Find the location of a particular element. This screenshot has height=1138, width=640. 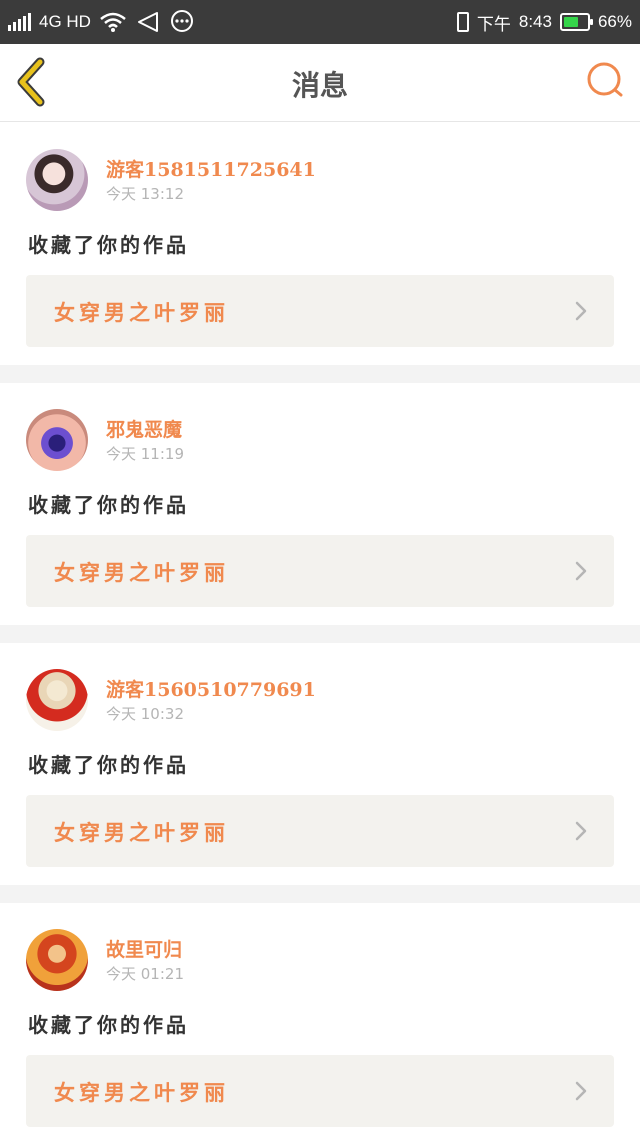

status-bar: 4G HD 下午 8:43 66% is located at coordinates (320, 22).